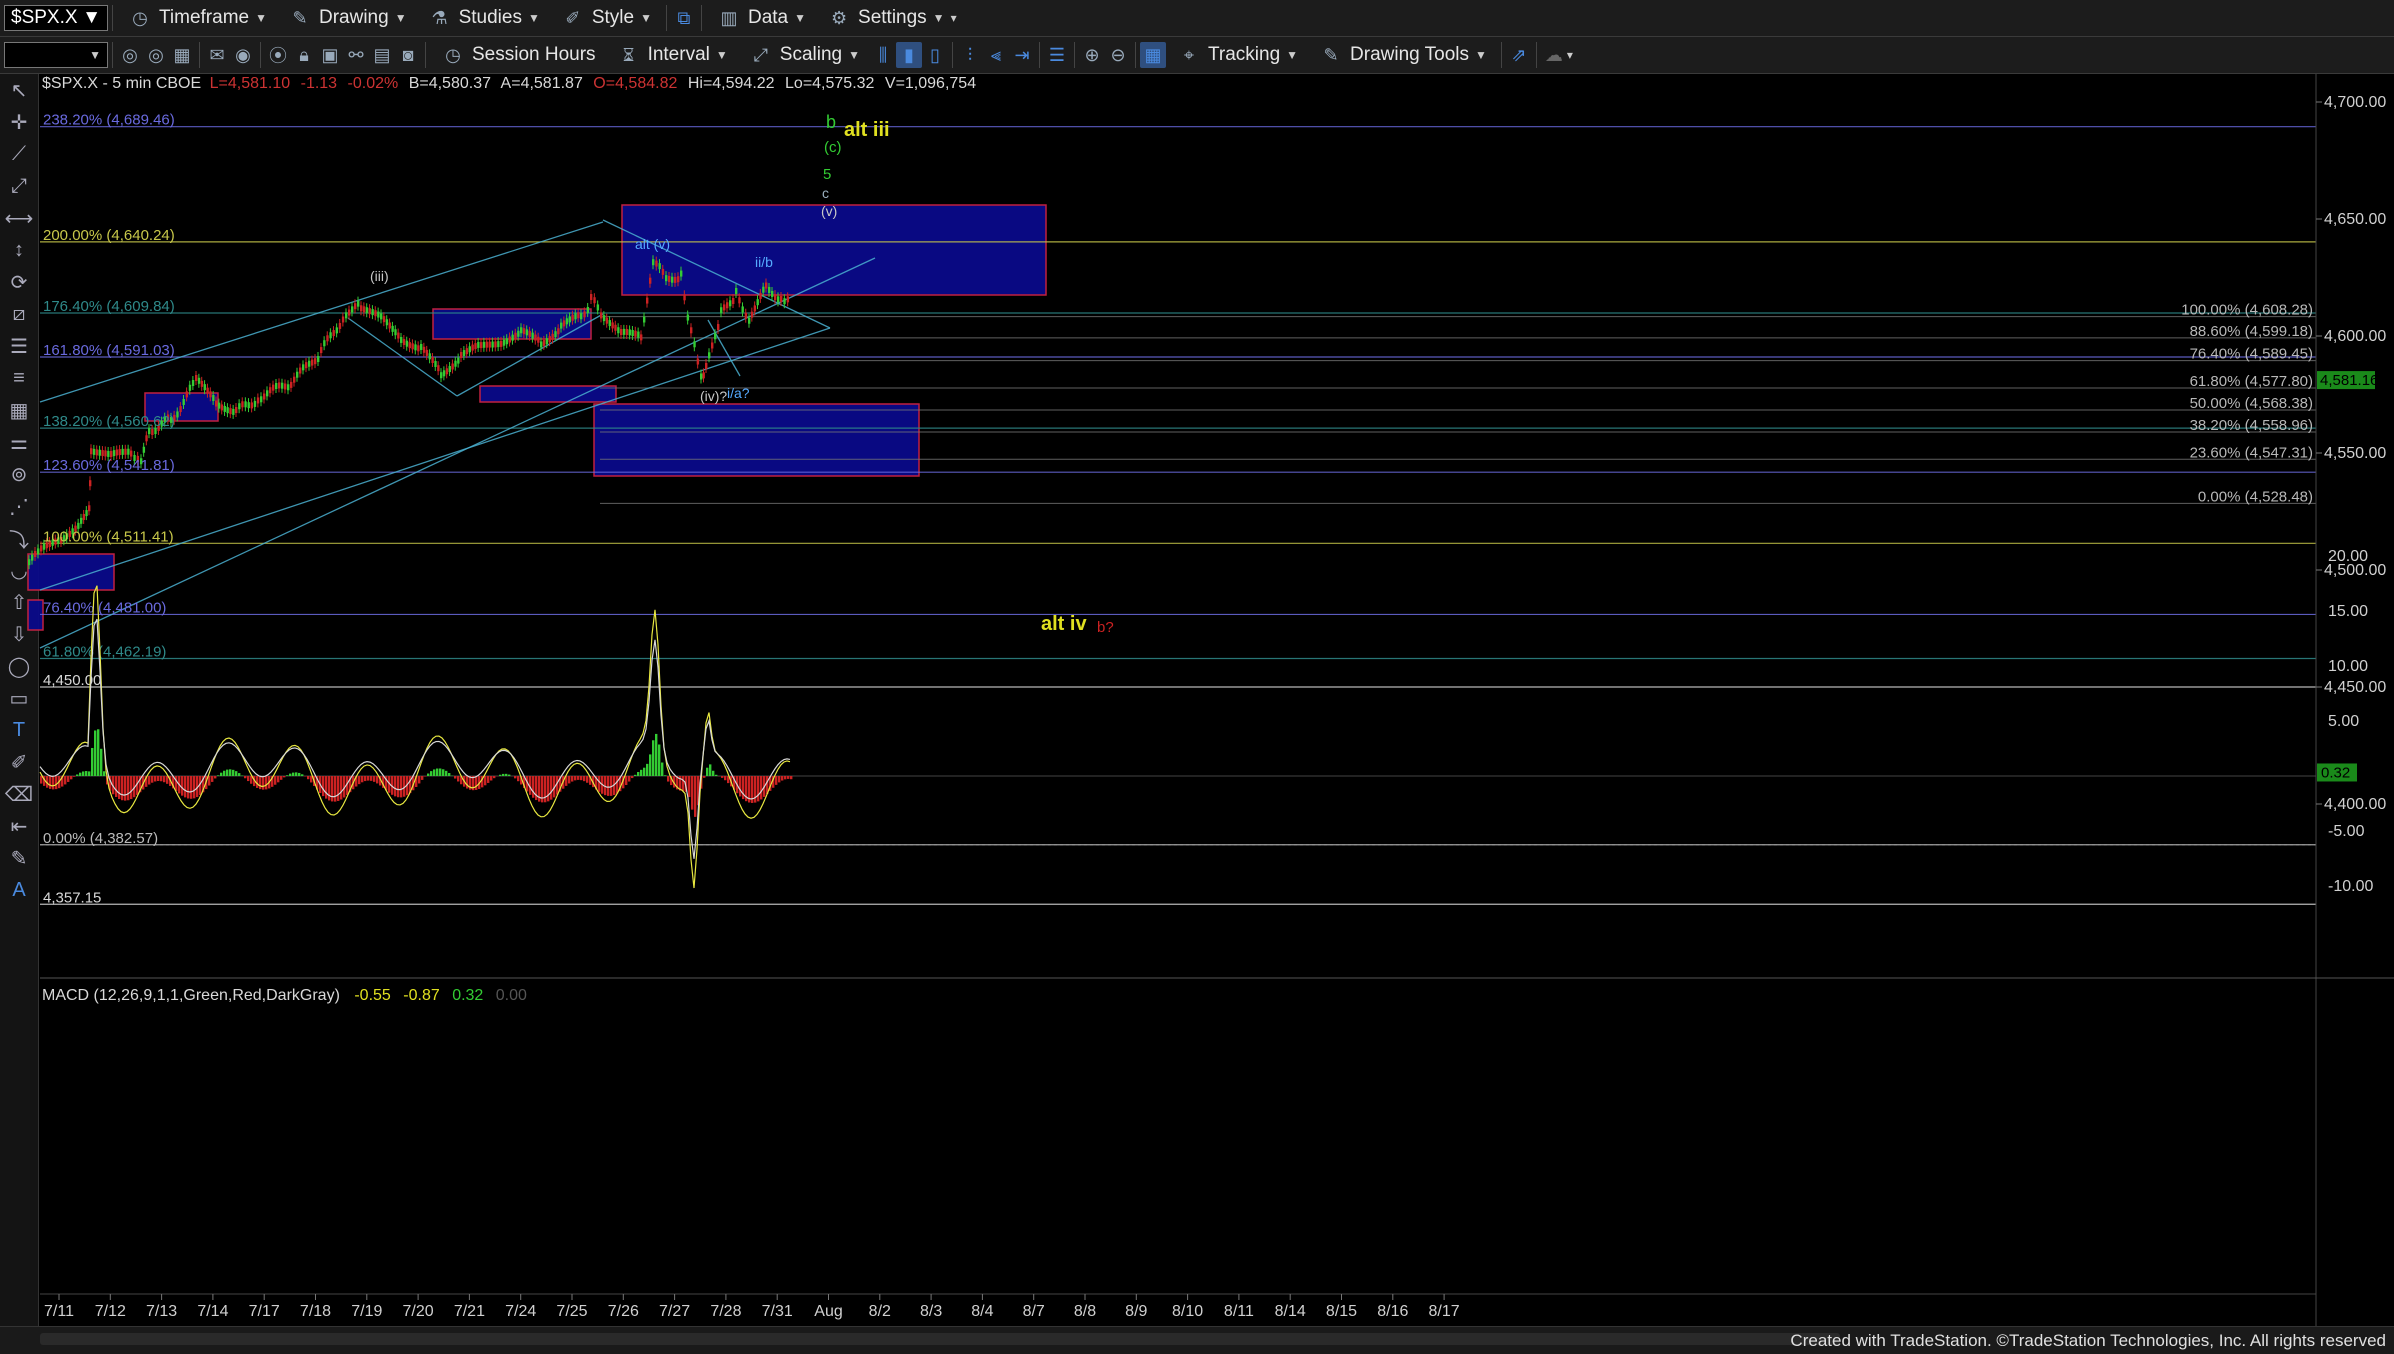  What do you see at coordinates (182, 55) in the screenshot?
I see `calculator-icon: ▦` at bounding box center [182, 55].